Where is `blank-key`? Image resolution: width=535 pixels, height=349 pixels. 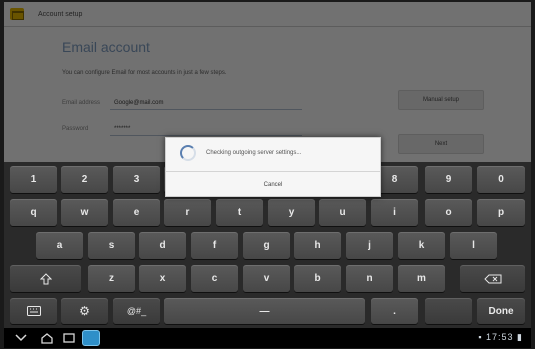
blank-key is located at coordinates (448, 311).